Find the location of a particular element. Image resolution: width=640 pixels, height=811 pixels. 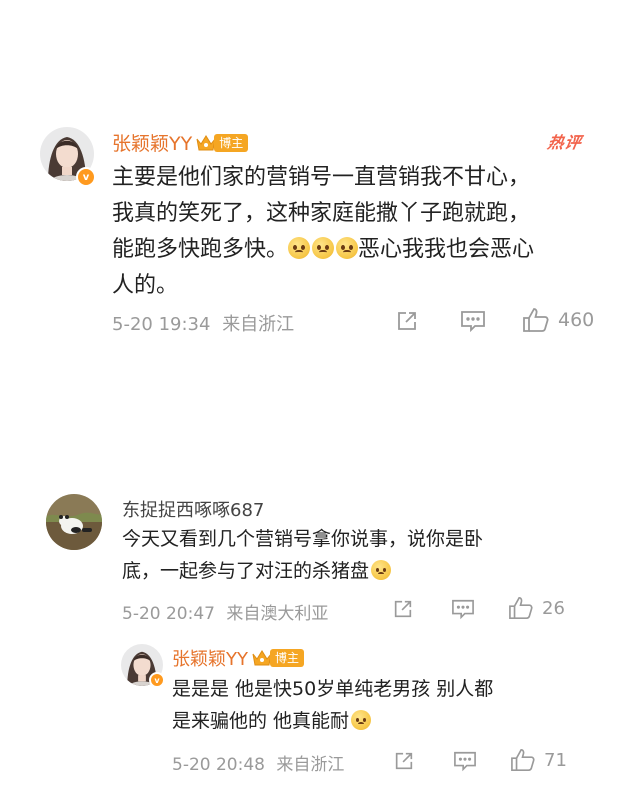

avatar is located at coordinates (74, 522).